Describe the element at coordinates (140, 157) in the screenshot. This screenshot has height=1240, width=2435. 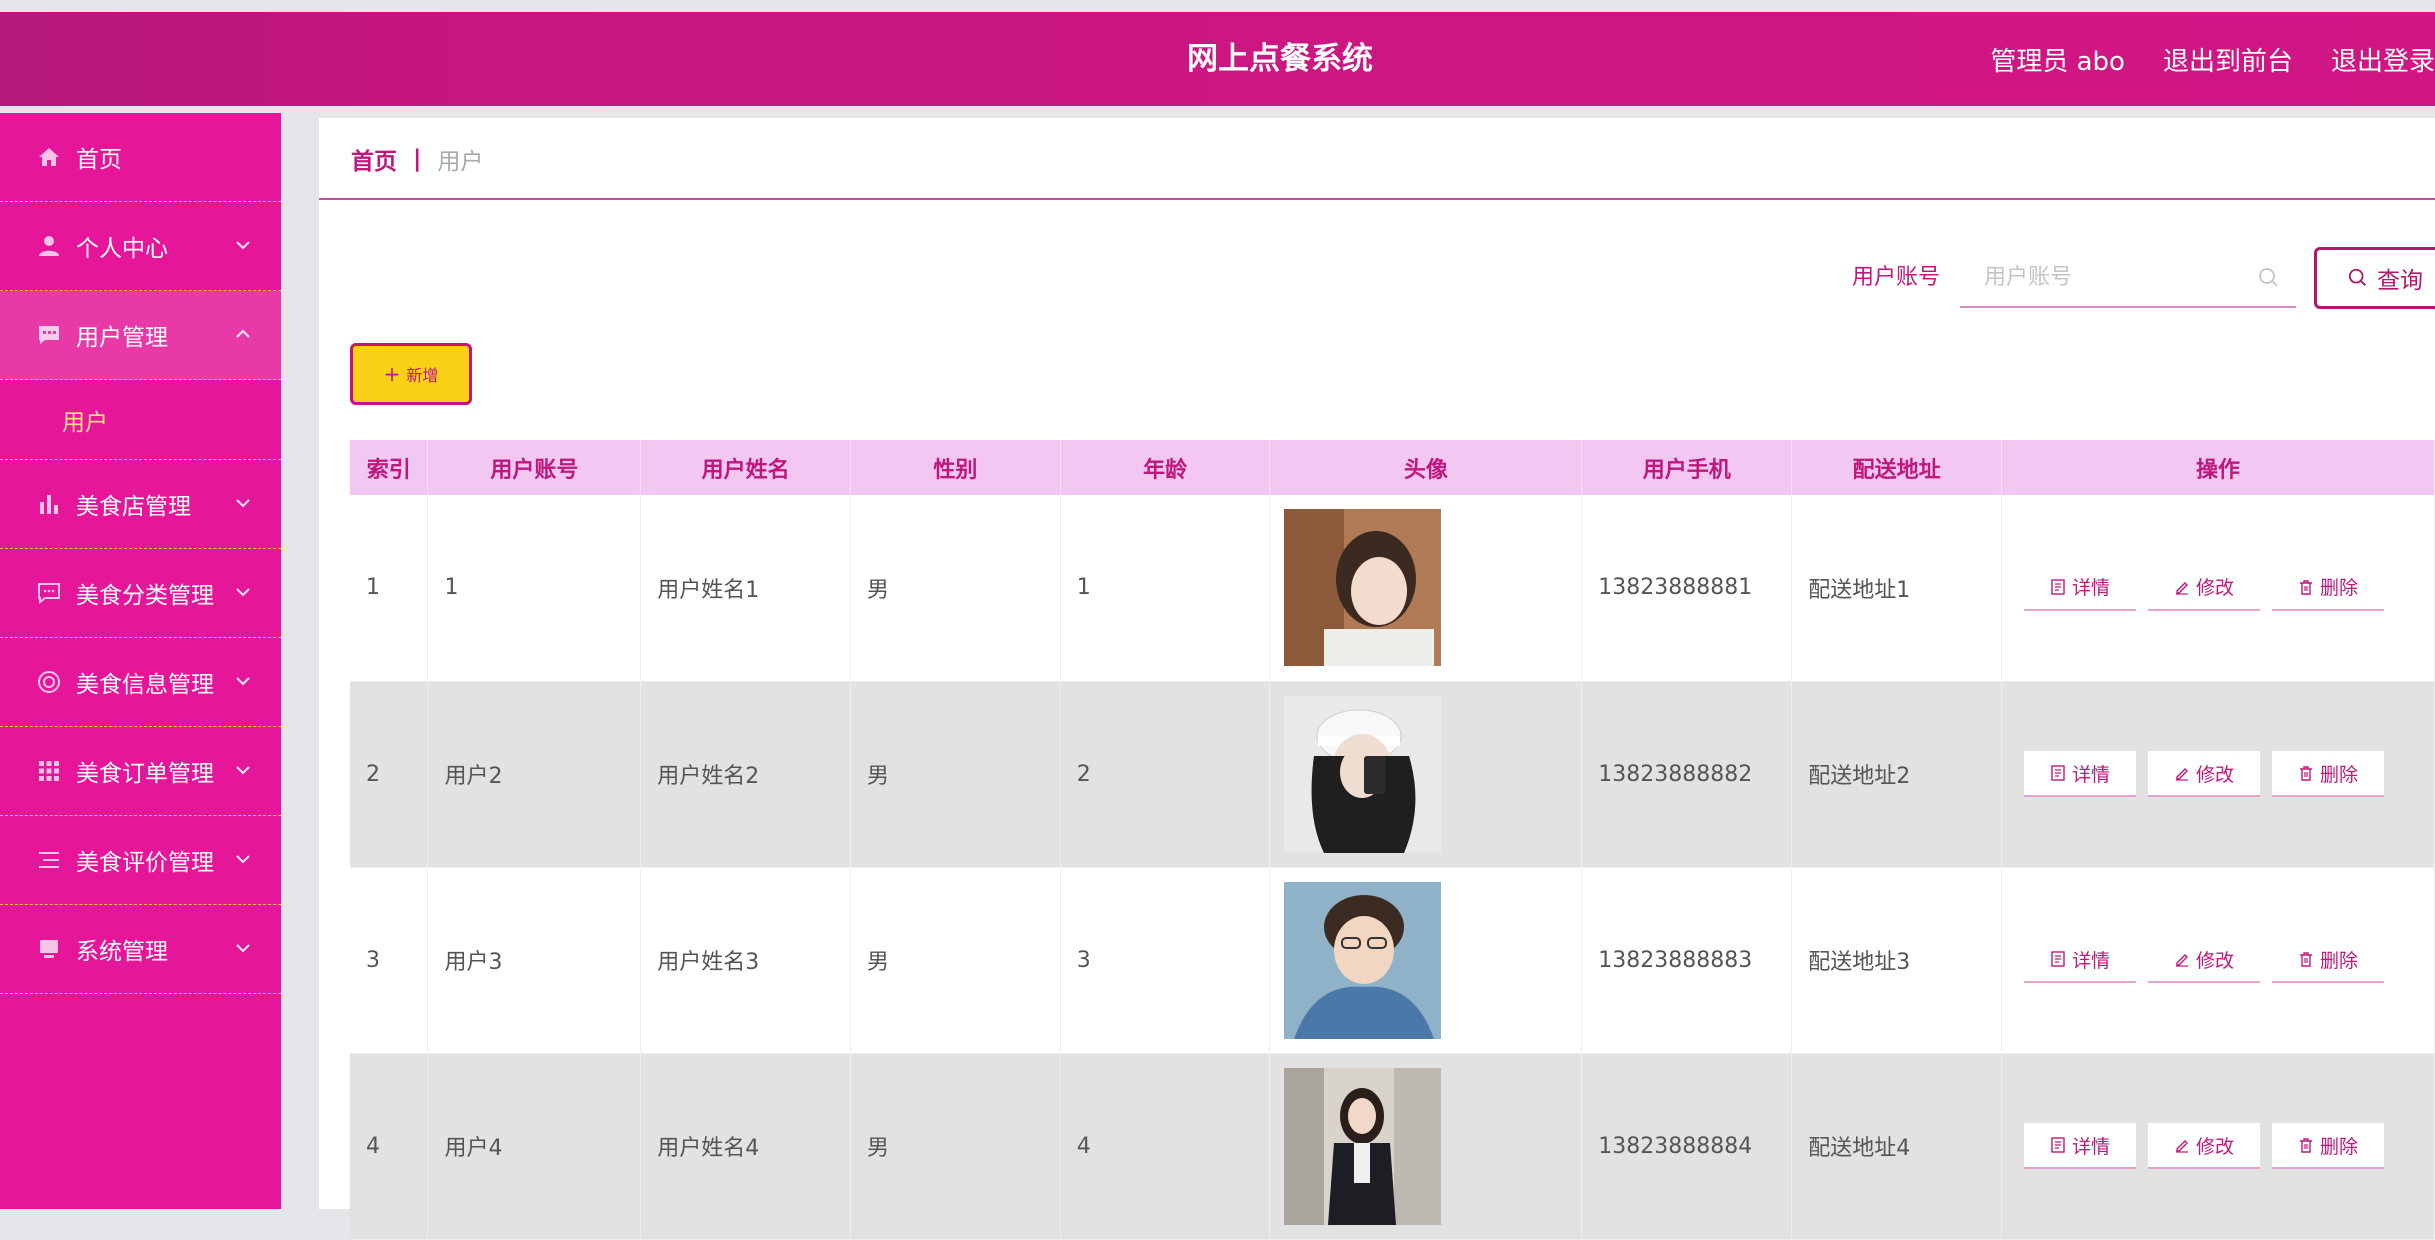
I see `sidebar-item-home: 首页` at that location.